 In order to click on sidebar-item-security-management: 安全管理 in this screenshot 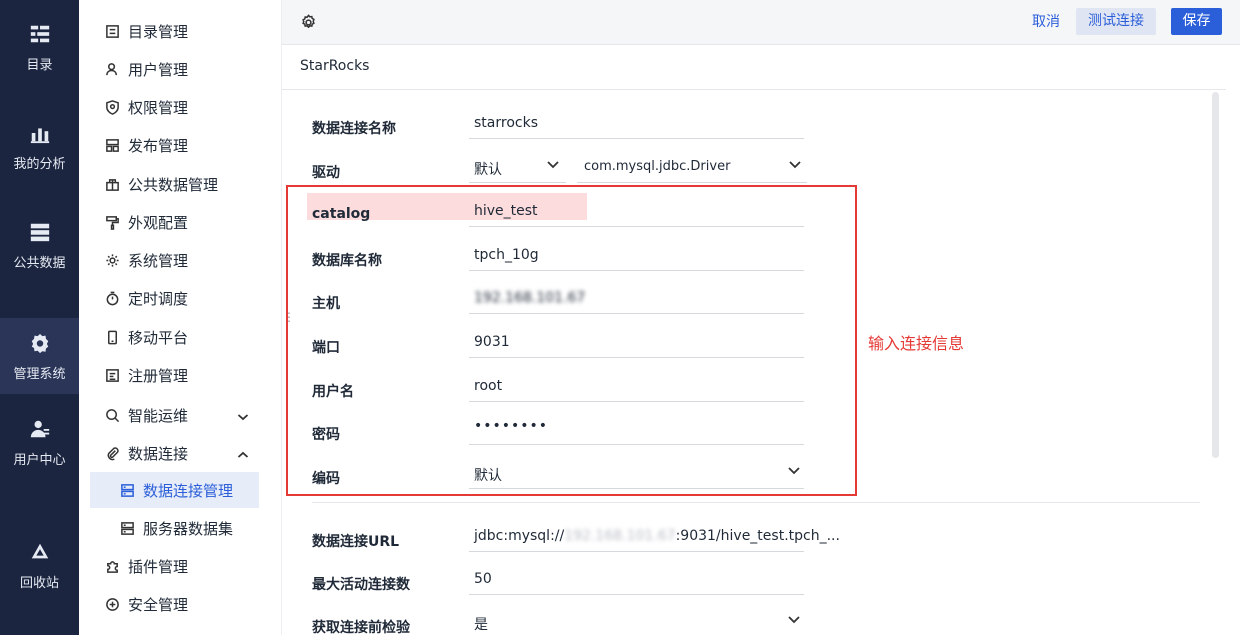, I will do `click(180, 604)`.